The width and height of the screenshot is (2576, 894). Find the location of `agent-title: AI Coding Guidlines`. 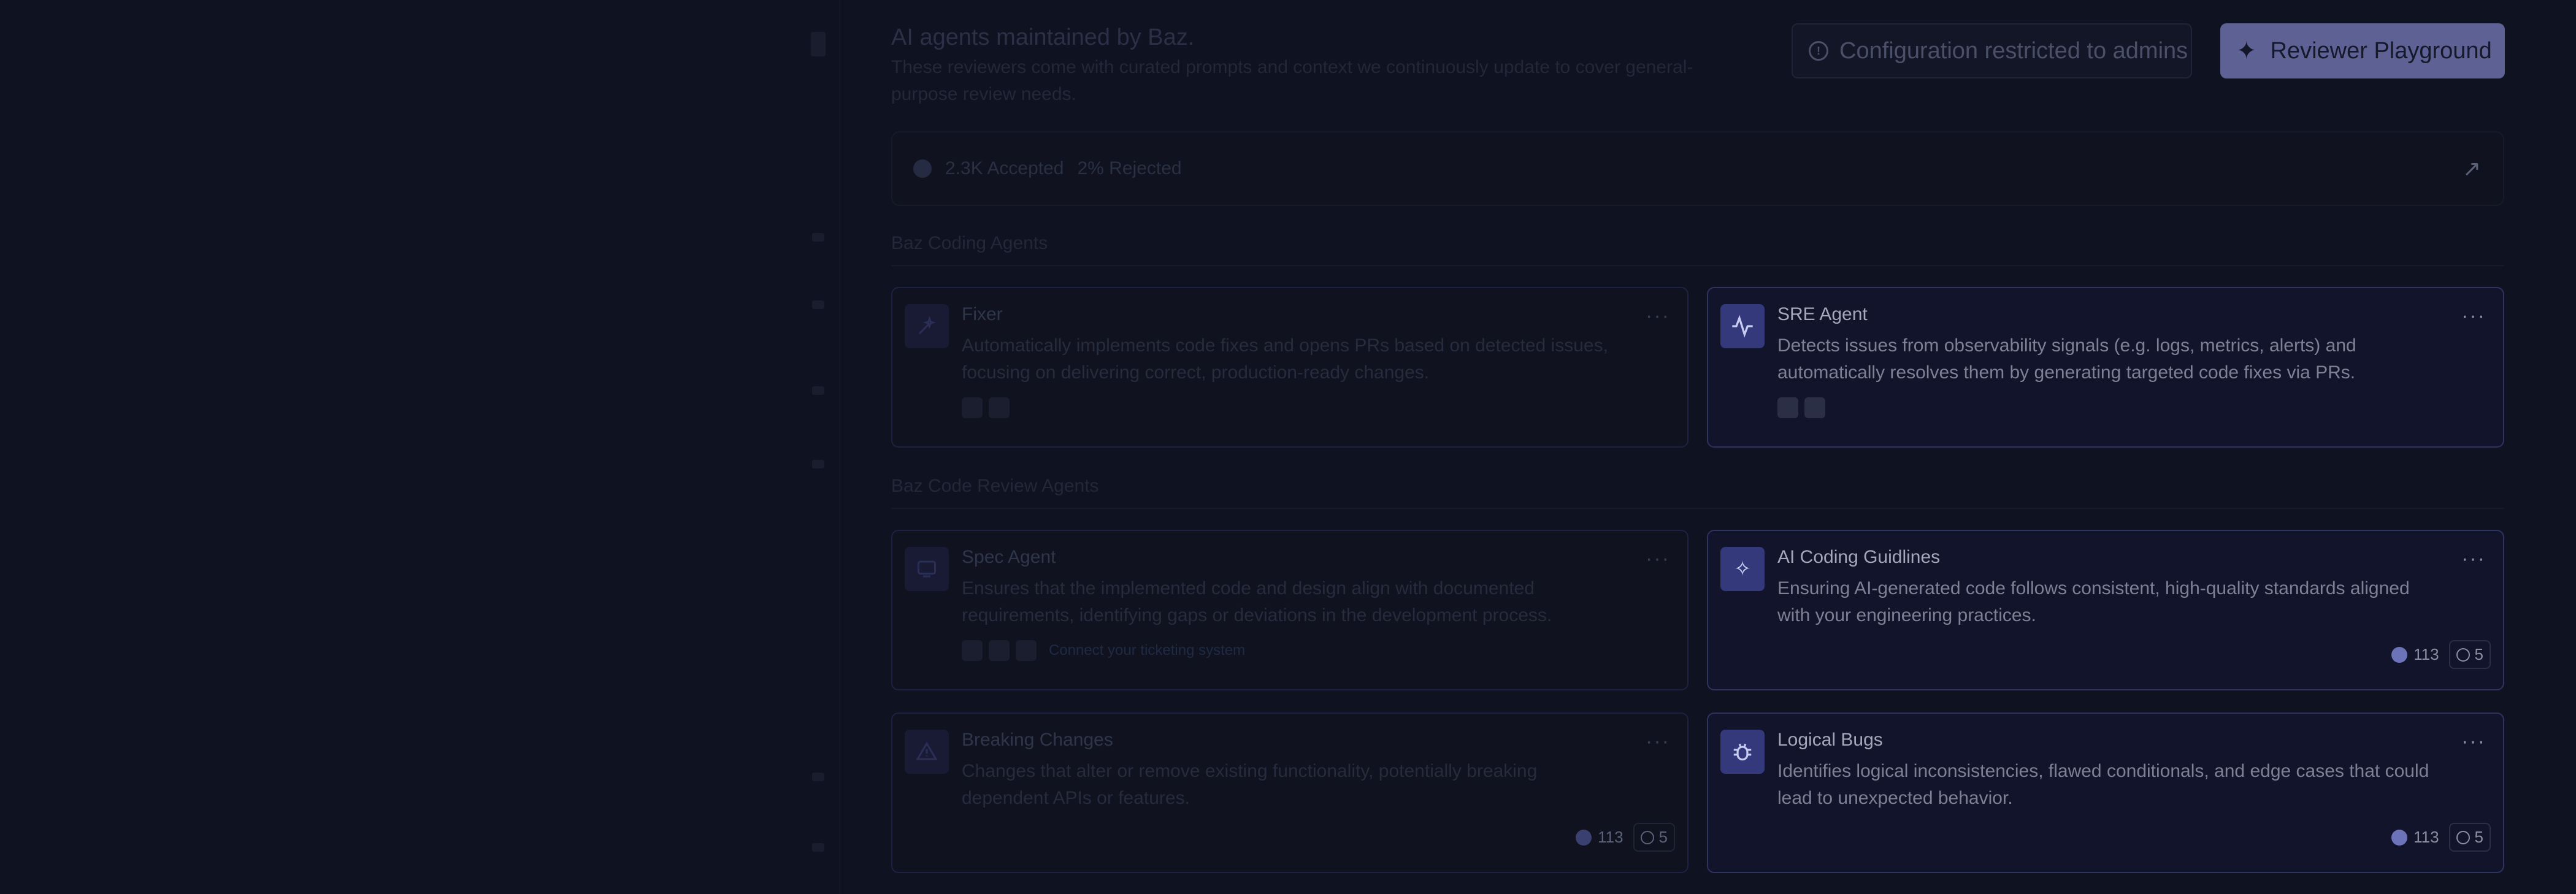

agent-title: AI Coding Guidlines is located at coordinates (1859, 557).